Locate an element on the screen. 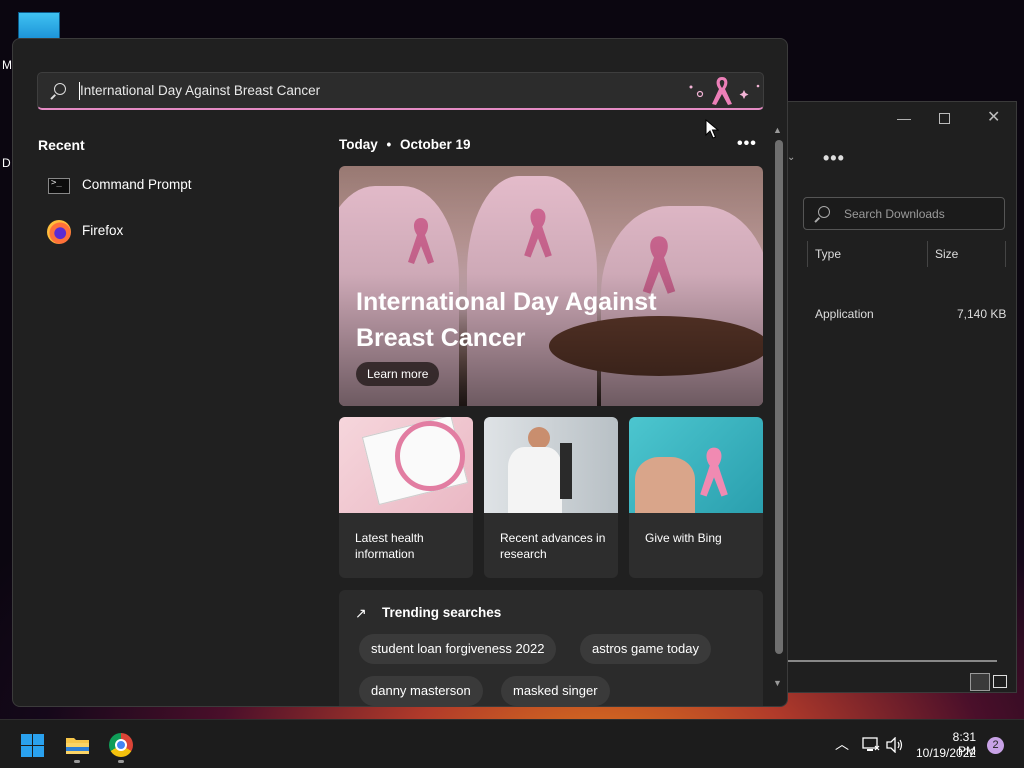 The height and width of the screenshot is (768, 1024). file-type-cell: Application is located at coordinates (844, 314).